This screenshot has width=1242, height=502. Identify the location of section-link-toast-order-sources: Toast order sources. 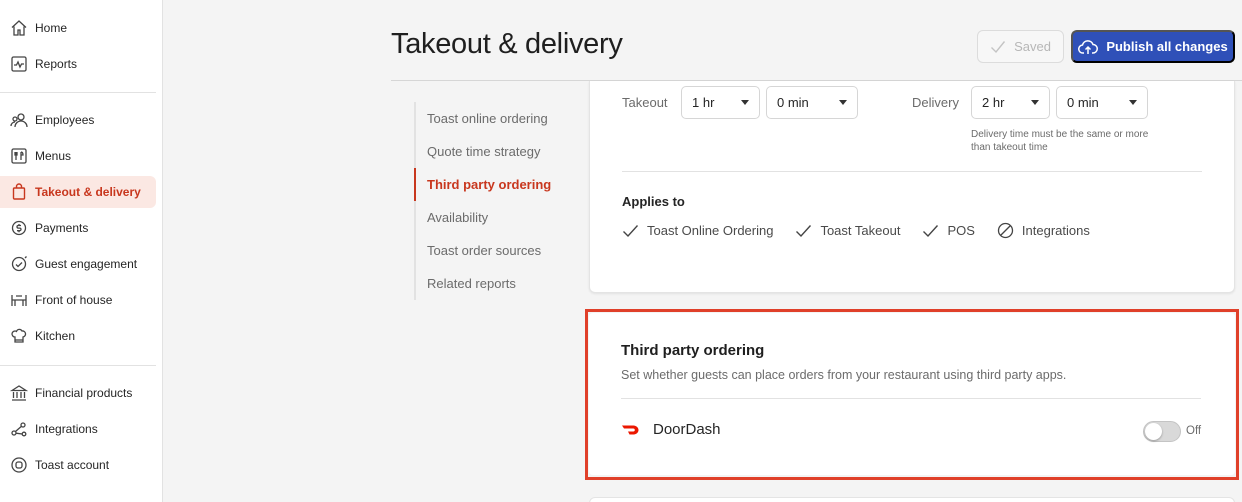
(494, 250).